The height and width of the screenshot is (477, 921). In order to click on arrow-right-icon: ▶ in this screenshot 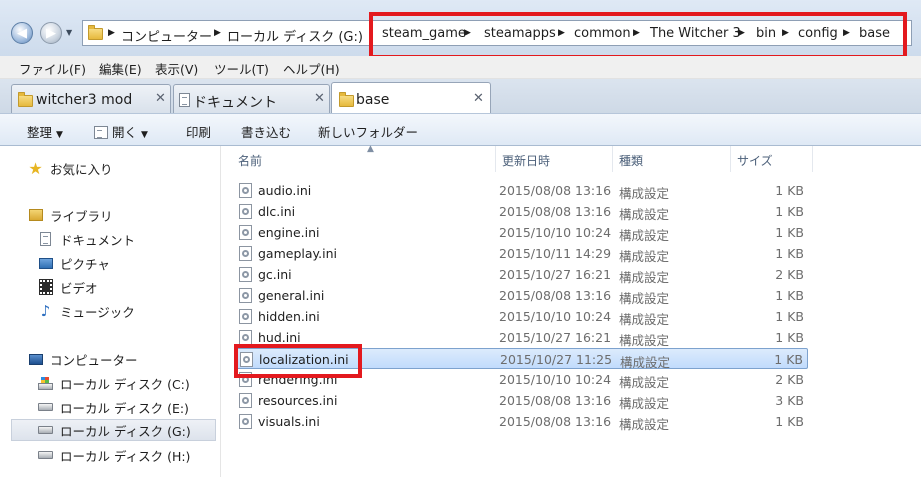, I will do `click(51, 33)`.